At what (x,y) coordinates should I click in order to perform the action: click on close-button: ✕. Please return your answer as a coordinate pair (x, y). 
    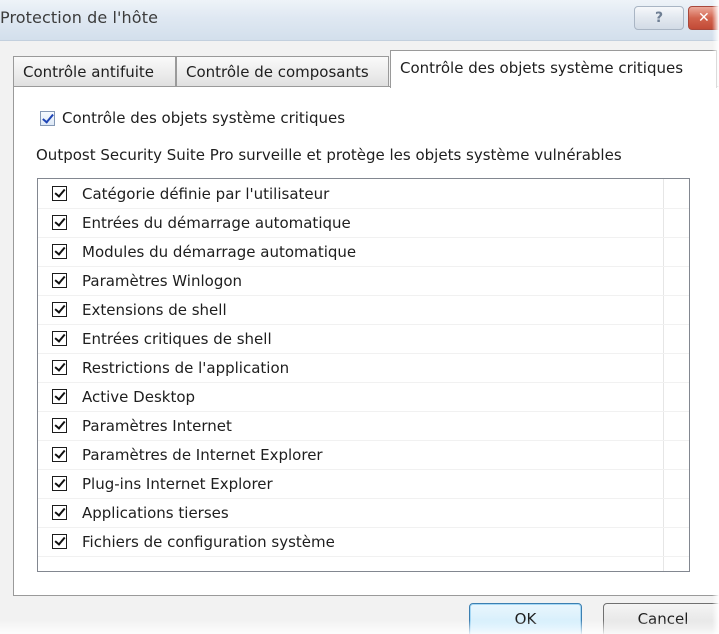
    Looking at the image, I should click on (703, 18).